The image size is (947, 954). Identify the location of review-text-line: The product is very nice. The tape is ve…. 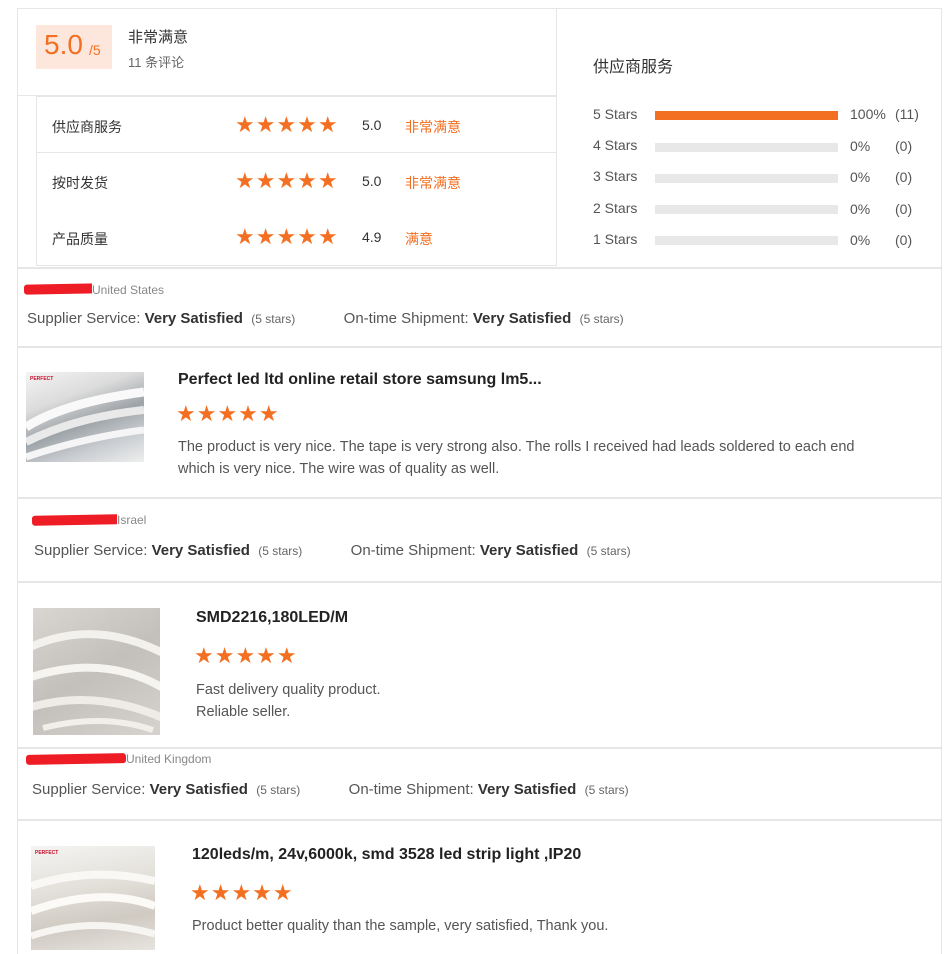
(516, 447).